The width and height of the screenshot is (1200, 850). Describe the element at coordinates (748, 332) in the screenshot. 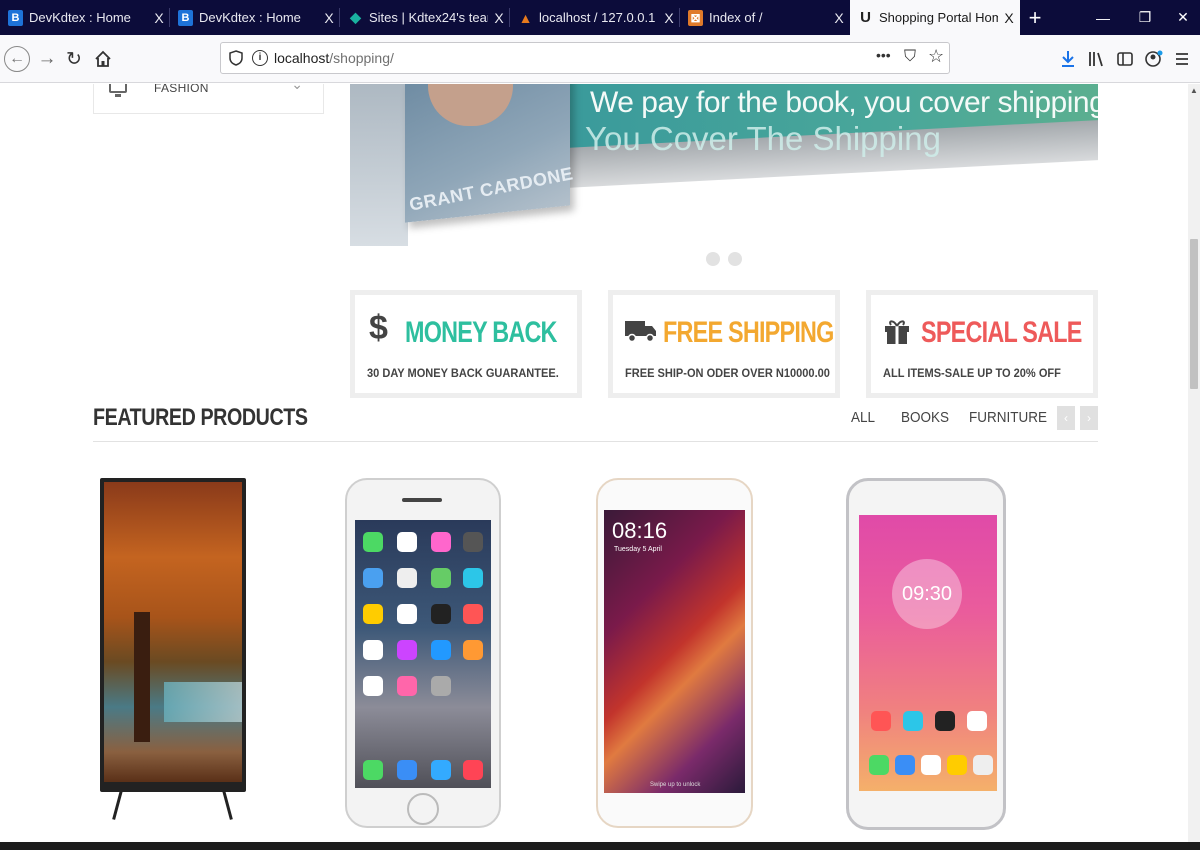

I see `info-box-title: FREE SHIPPING` at that location.